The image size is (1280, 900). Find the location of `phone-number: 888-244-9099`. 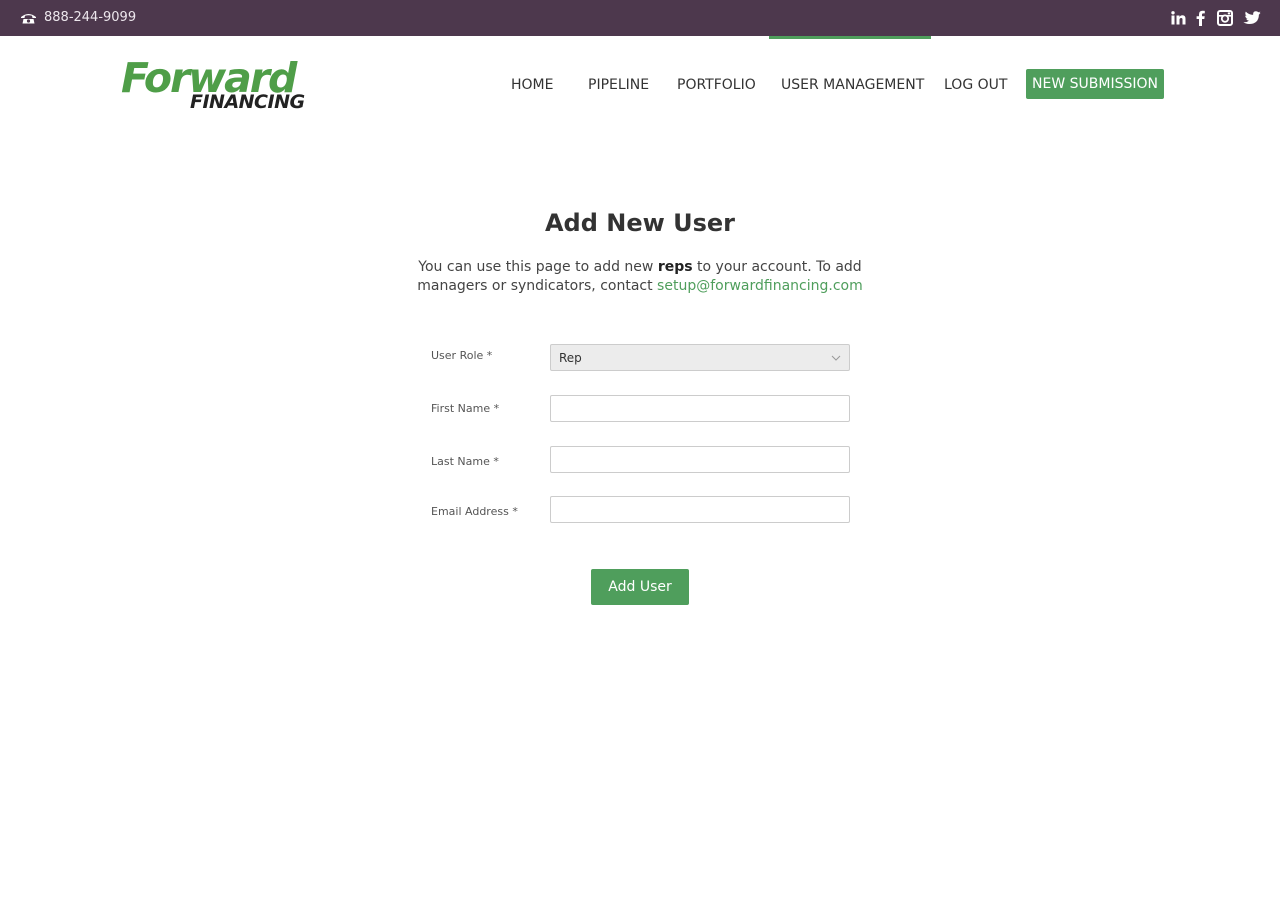

phone-number: 888-244-9099 is located at coordinates (90, 17).